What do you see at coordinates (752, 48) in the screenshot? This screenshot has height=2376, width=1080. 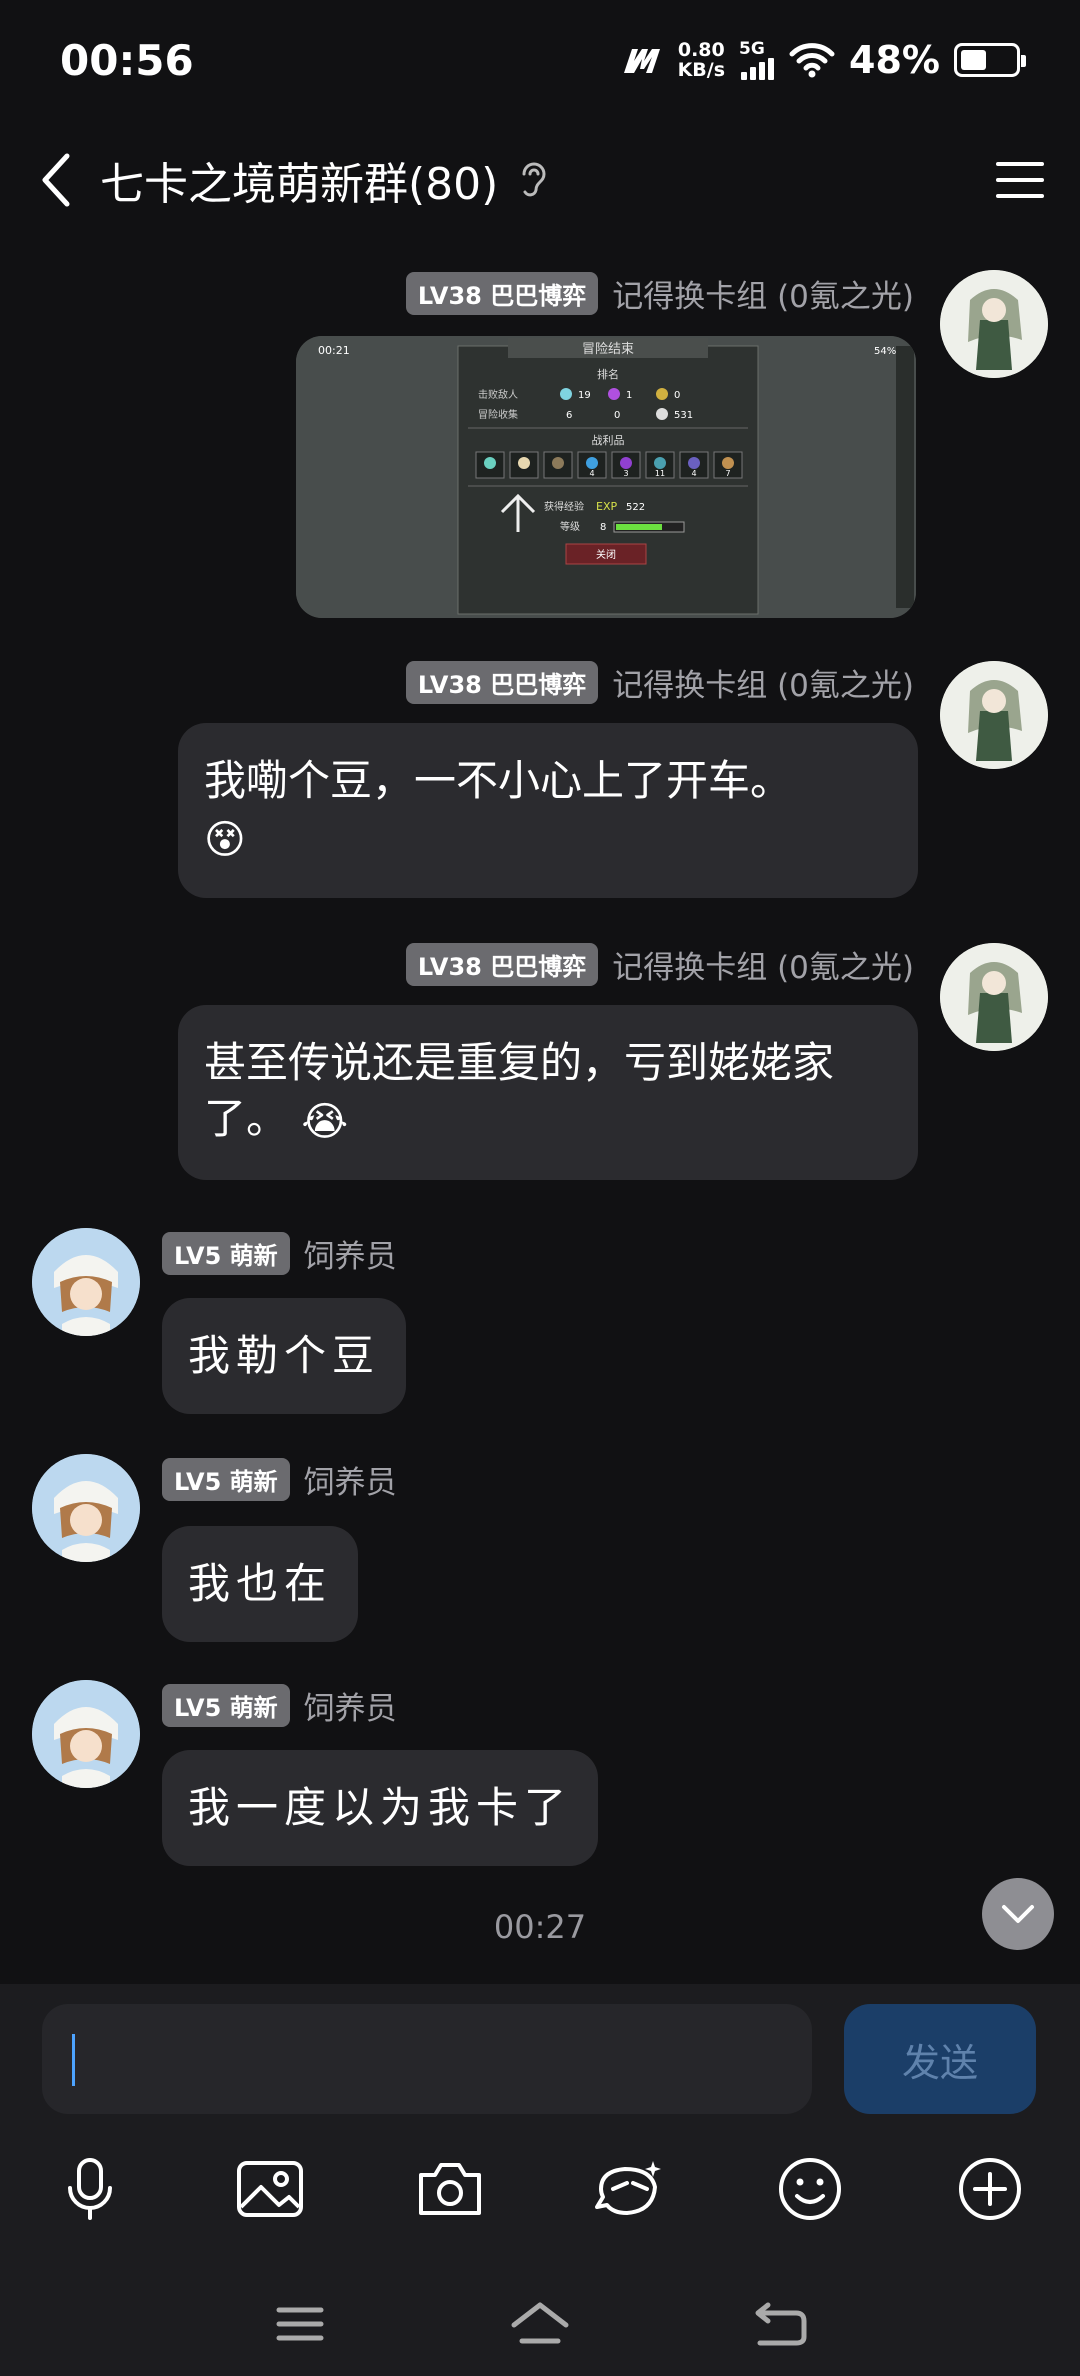 I see `network-type: 5G` at bounding box center [752, 48].